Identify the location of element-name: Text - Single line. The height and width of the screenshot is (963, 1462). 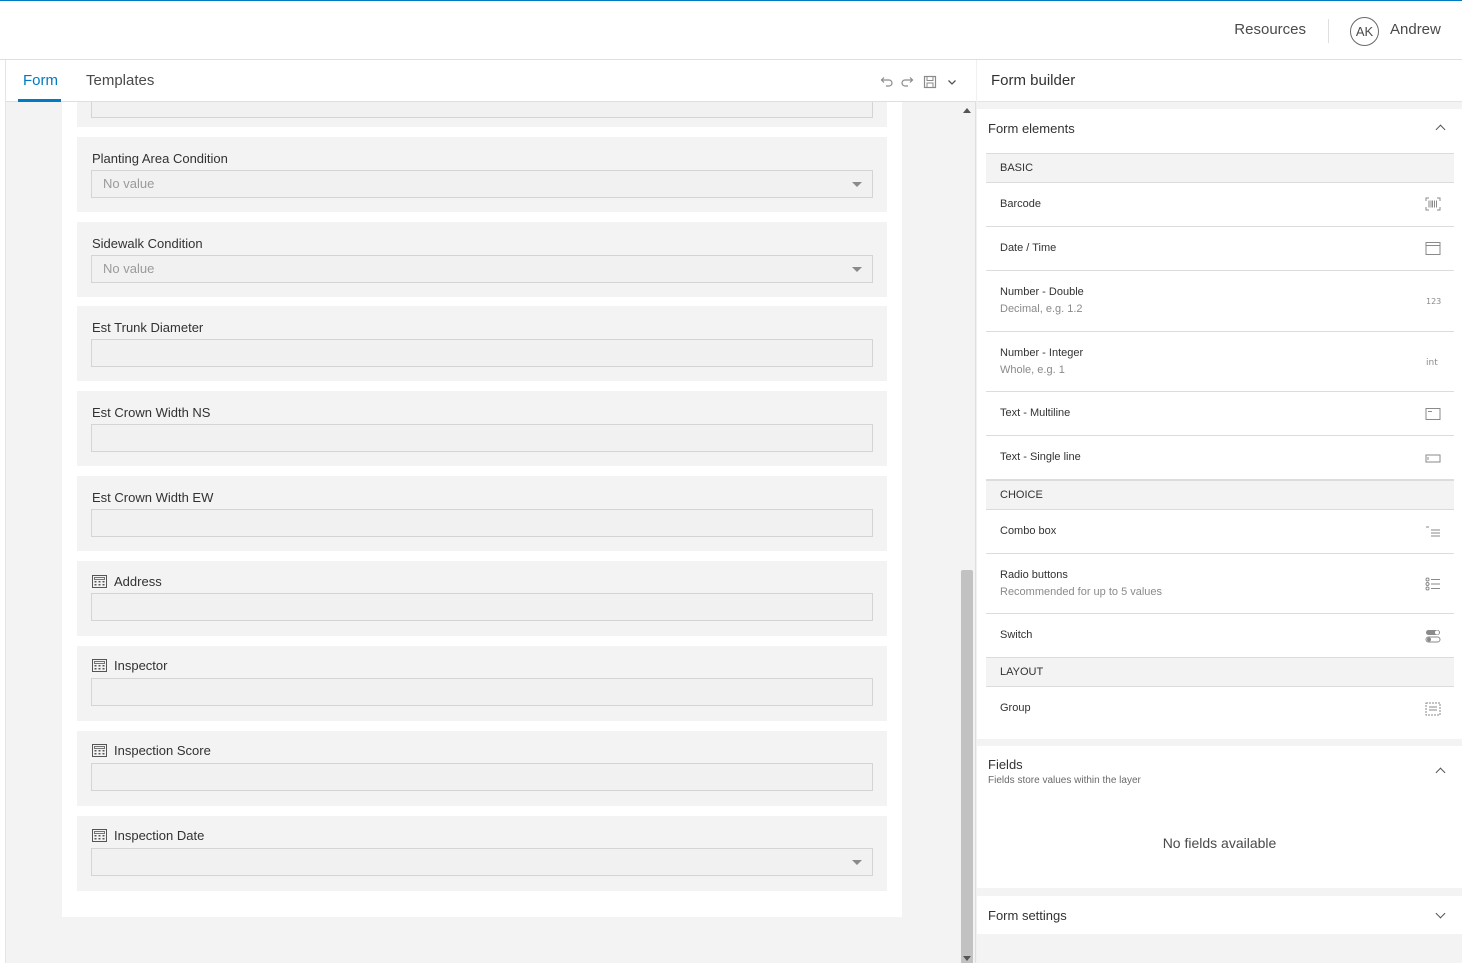
(1040, 457).